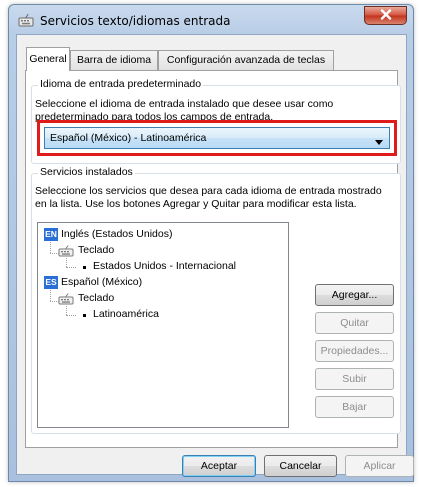 The height and width of the screenshot is (487, 421). I want to click on tab-general: General, so click(48, 59).